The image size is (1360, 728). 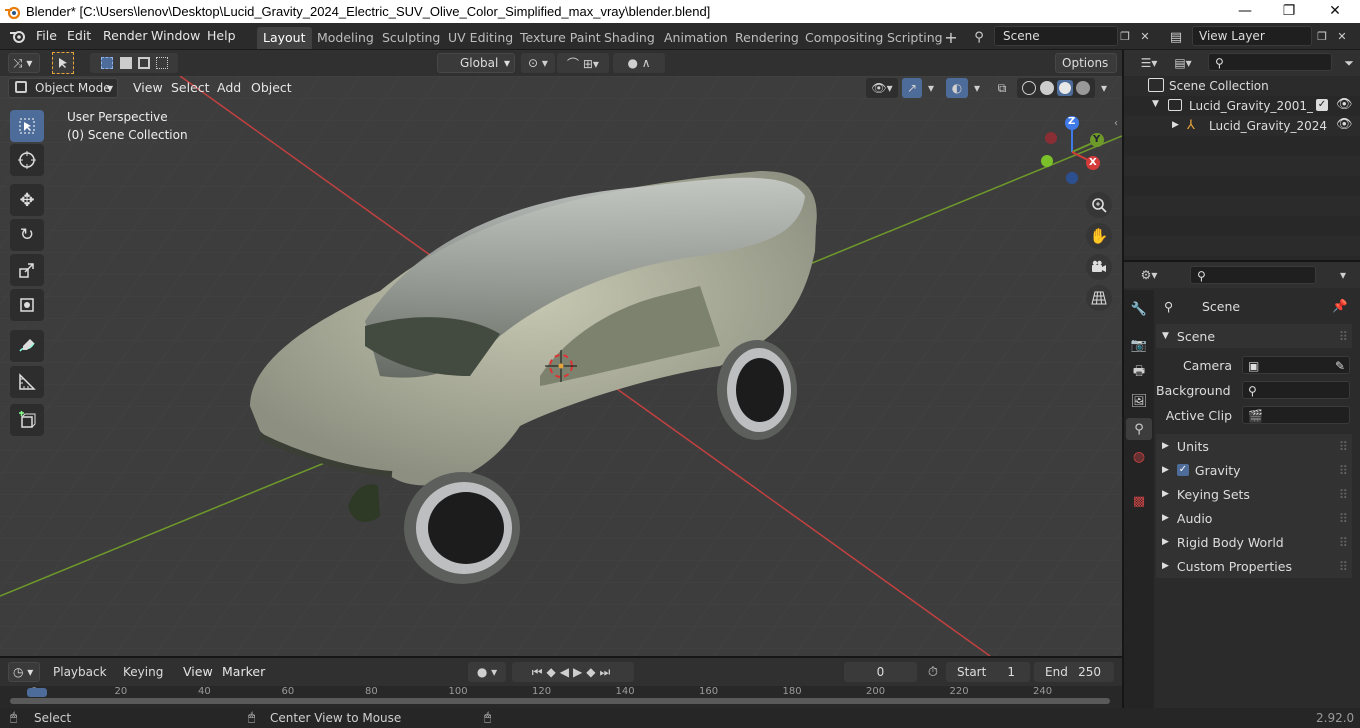 I want to click on proportional-edit-toggle: ● ∧, so click(x=639, y=63).